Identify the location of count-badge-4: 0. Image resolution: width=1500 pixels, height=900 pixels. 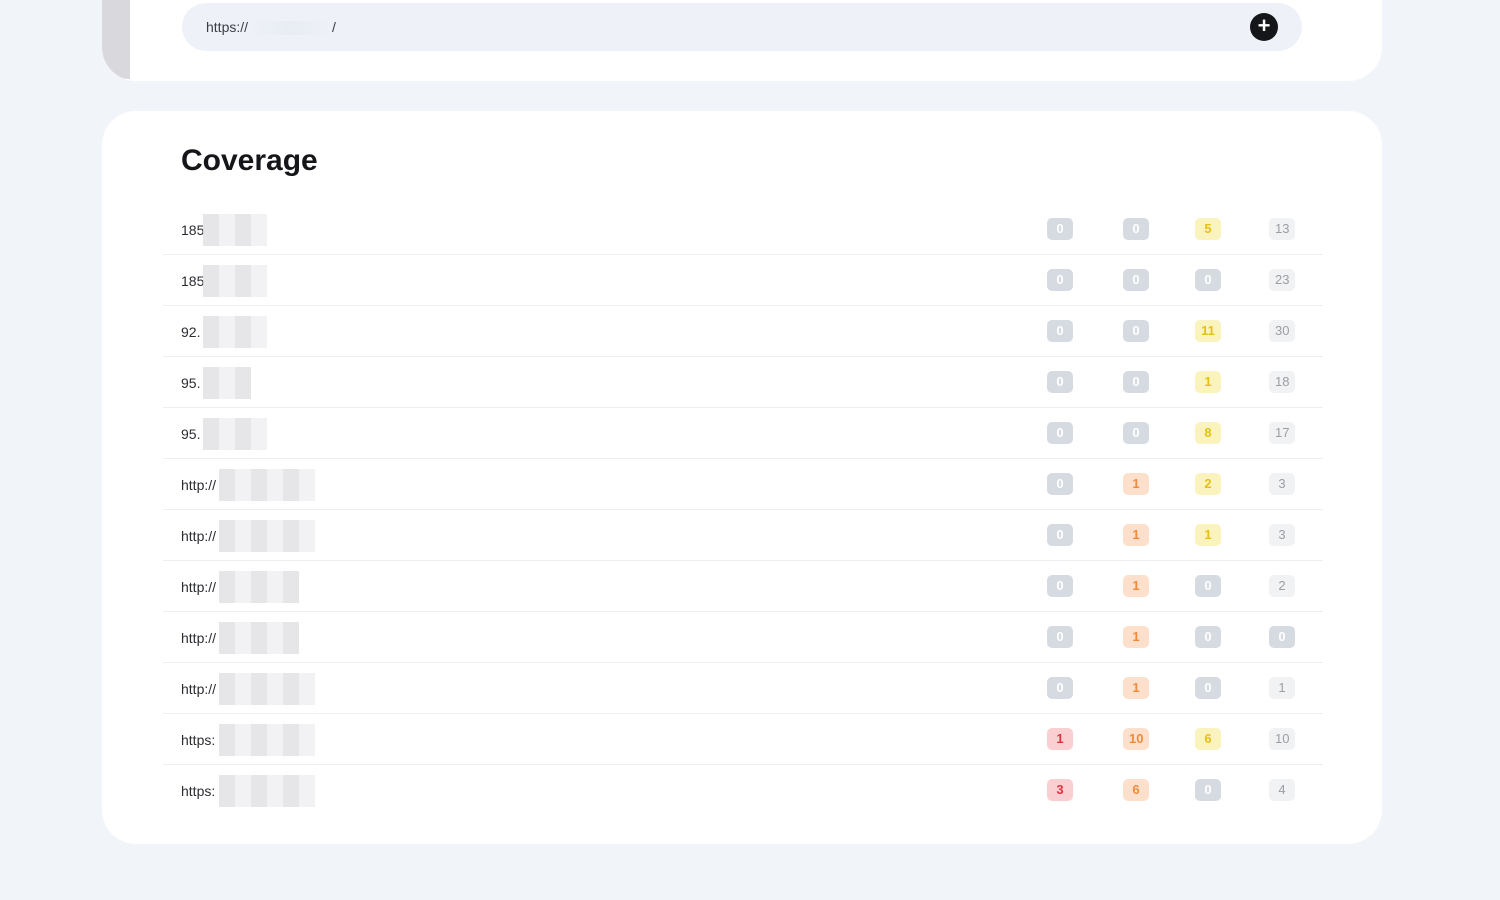
(1282, 637).